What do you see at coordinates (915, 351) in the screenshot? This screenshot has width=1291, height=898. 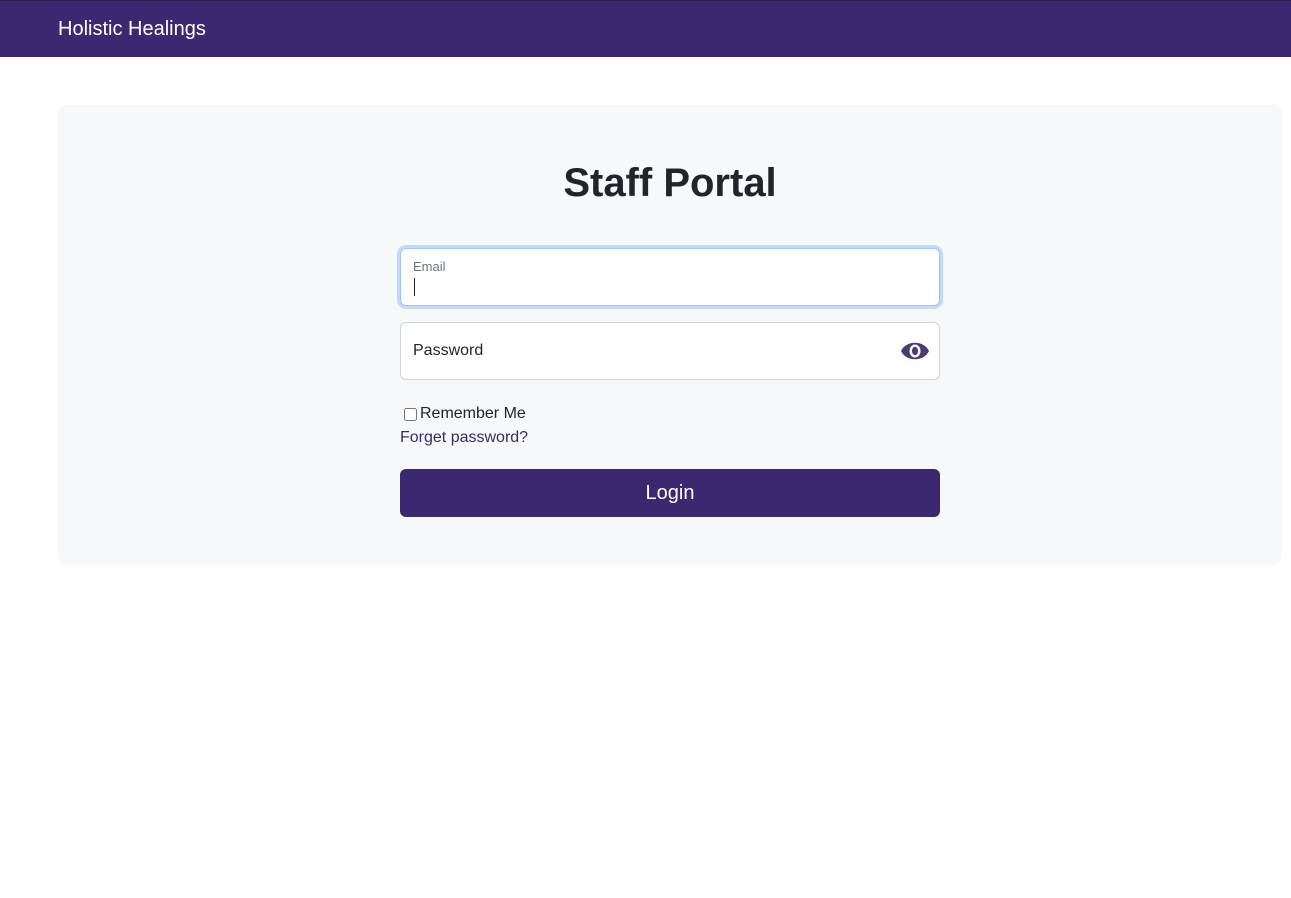 I see `eye-icon` at bounding box center [915, 351].